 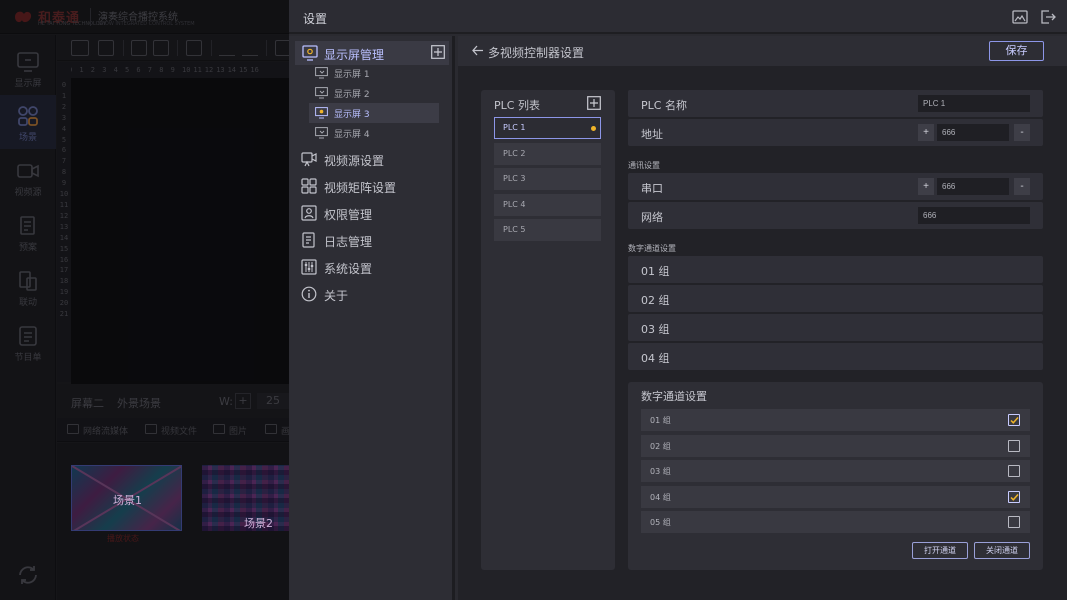 I want to click on add-plc-icon, so click(x=594, y=103).